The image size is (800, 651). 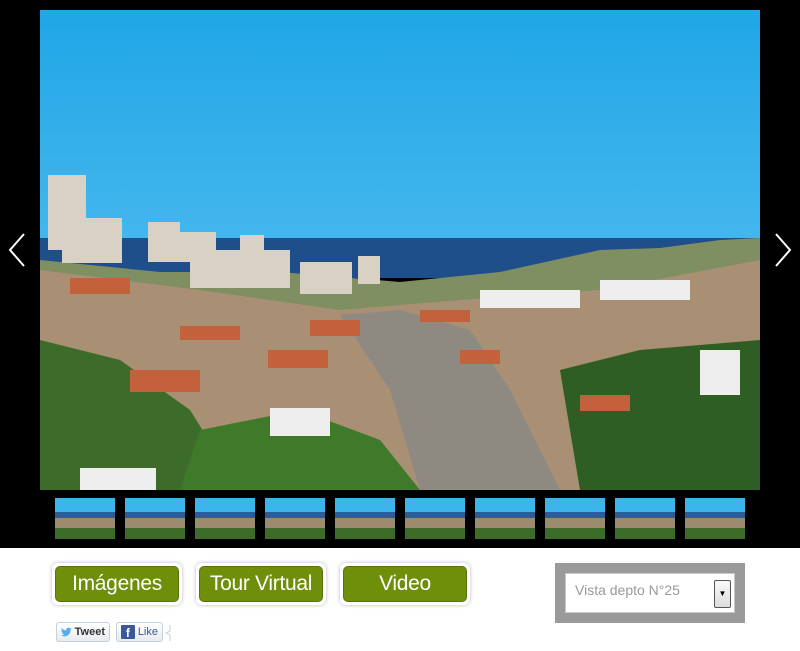 I want to click on facebook-like-button: f Like, so click(x=139, y=632).